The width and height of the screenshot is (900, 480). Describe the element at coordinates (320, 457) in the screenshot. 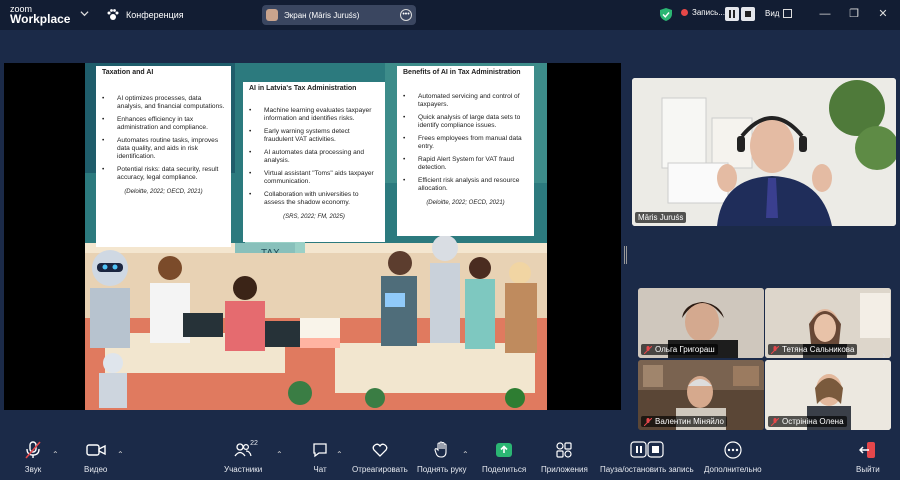

I see `chat-button: Чат` at that location.